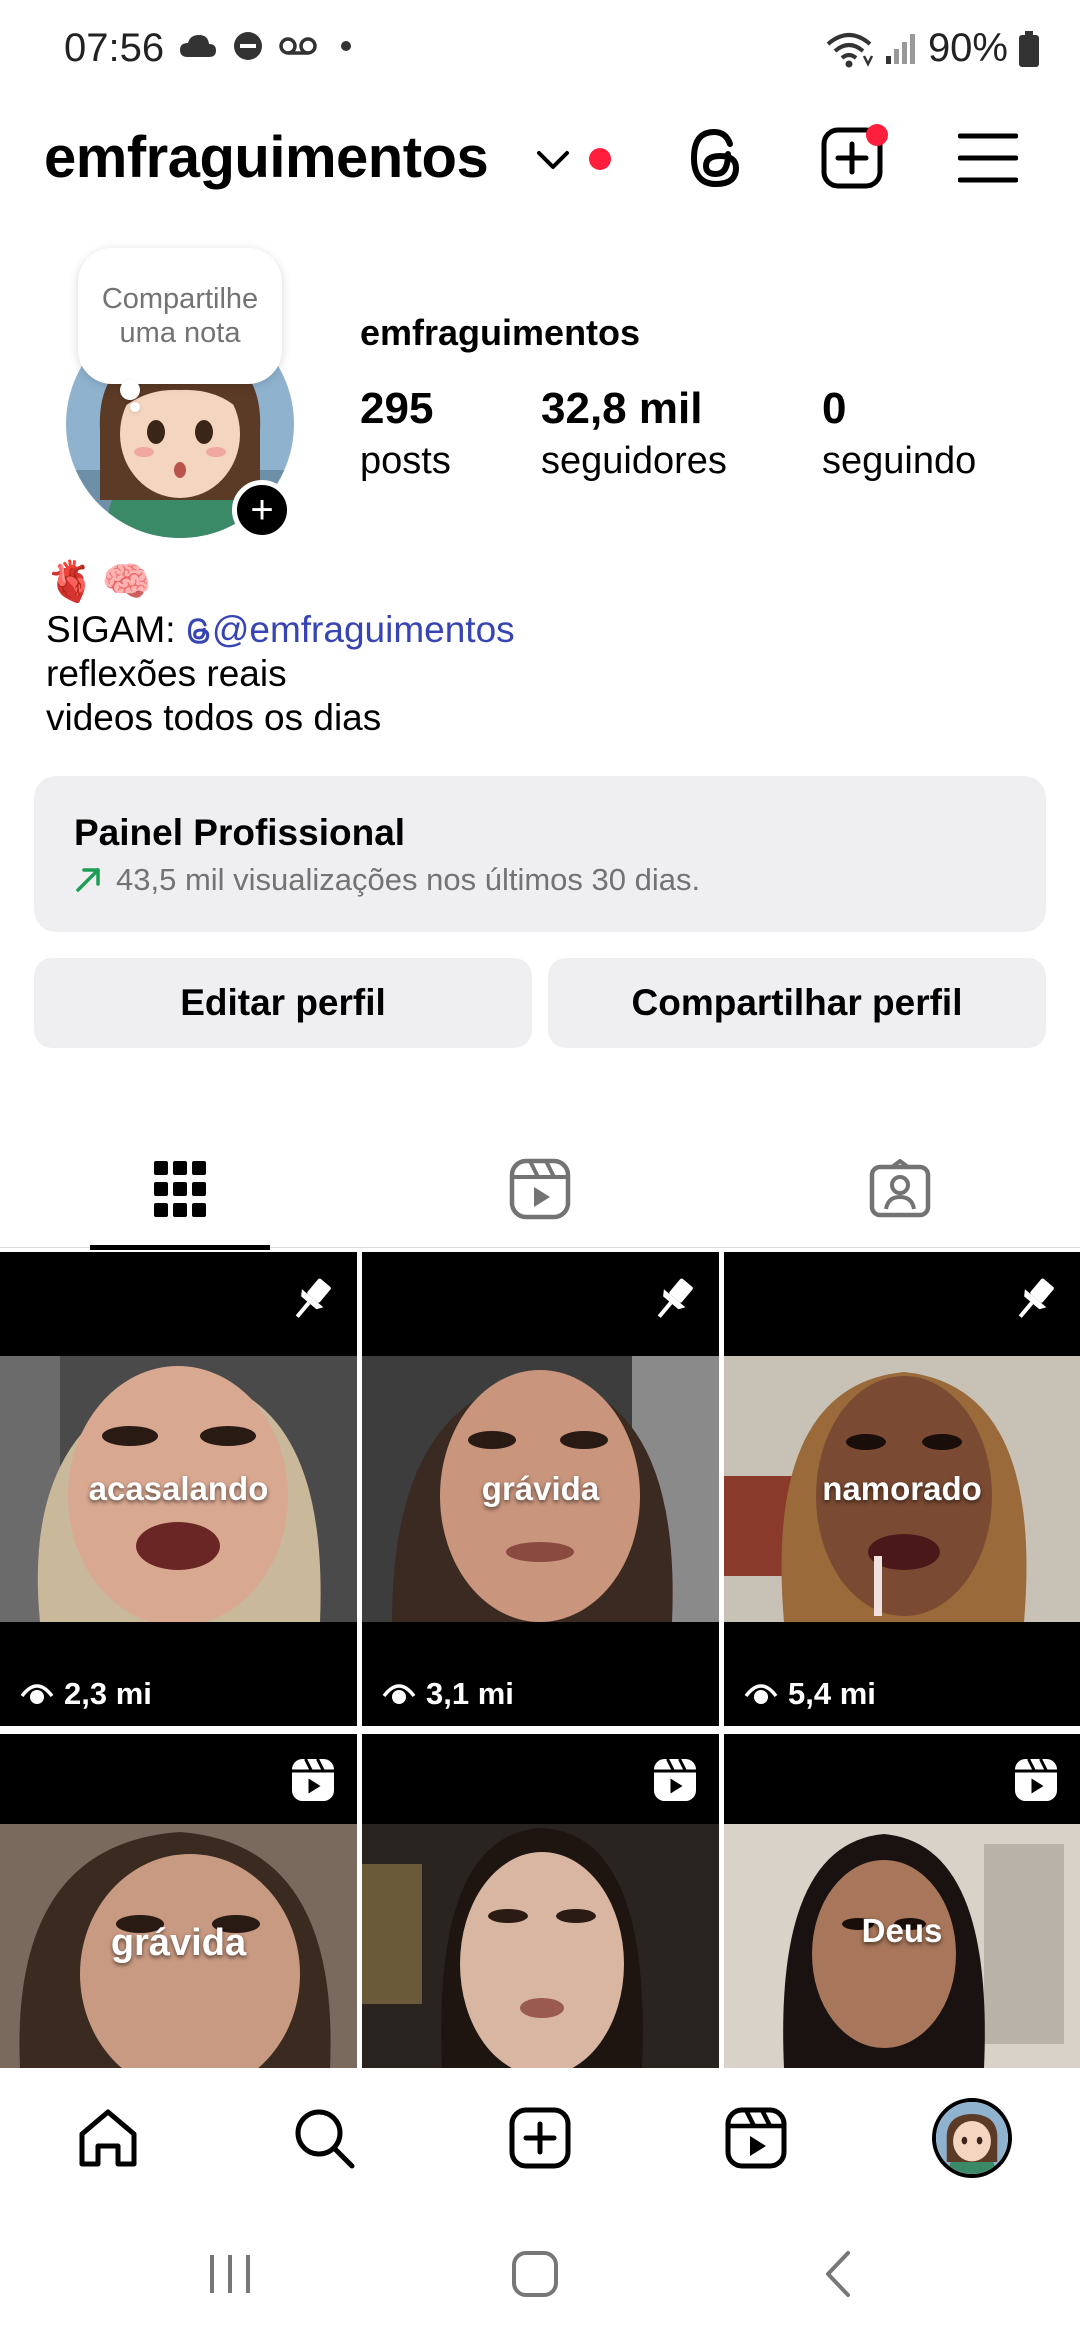 This screenshot has height=2340, width=1080. I want to click on bio-line: SIGAM: @emfraguimentos, so click(280, 630).